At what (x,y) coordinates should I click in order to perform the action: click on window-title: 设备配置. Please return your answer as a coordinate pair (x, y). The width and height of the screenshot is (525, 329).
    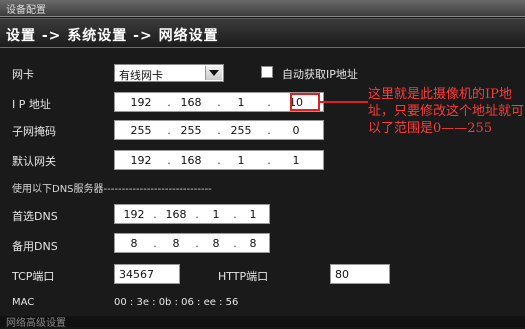
    Looking at the image, I should click on (26, 10).